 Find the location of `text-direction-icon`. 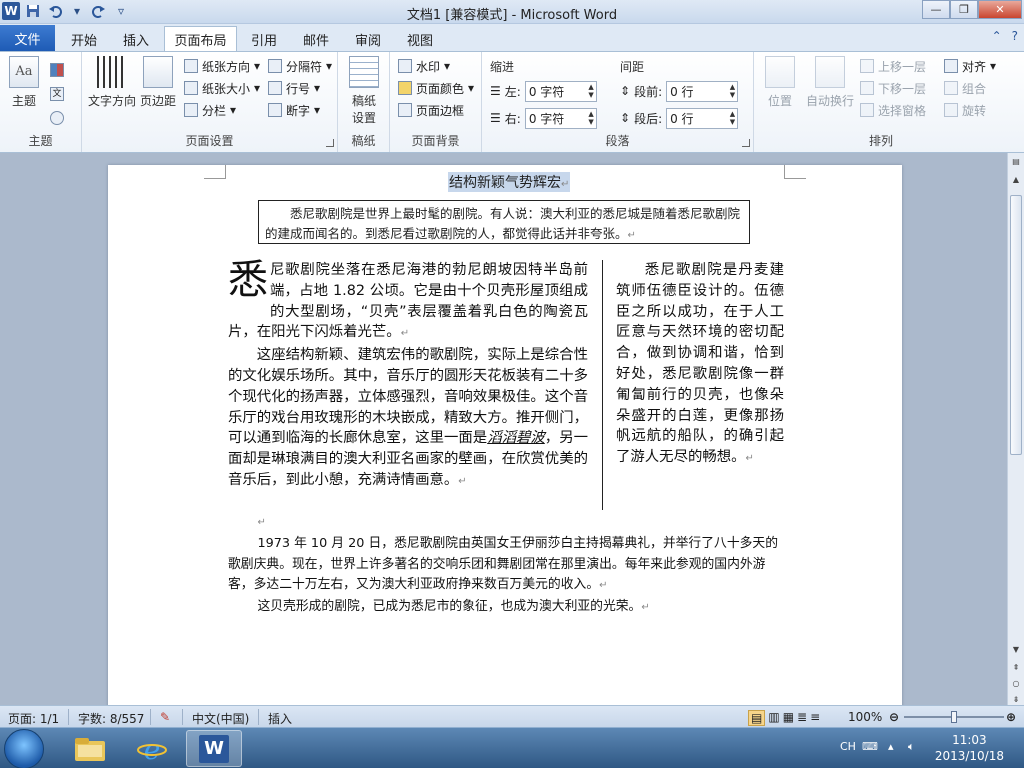

text-direction-icon is located at coordinates (112, 72).